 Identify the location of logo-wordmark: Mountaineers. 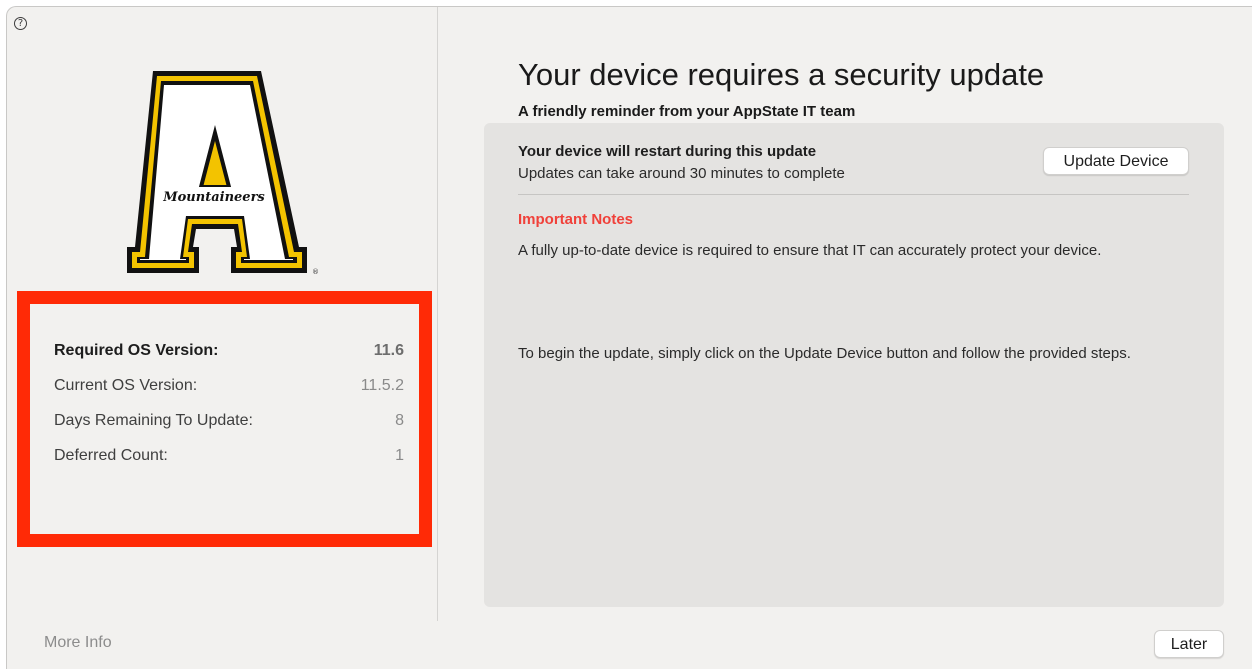
(213, 197).